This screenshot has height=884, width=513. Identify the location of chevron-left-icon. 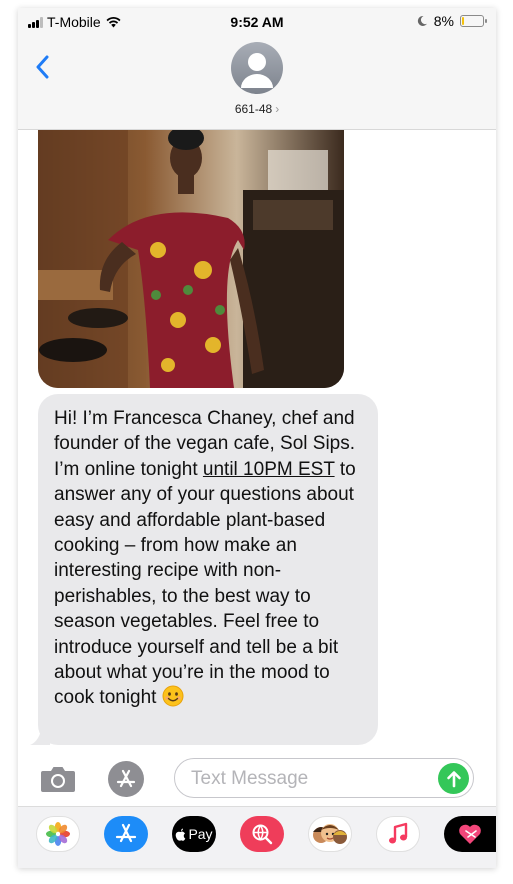
(42, 67).